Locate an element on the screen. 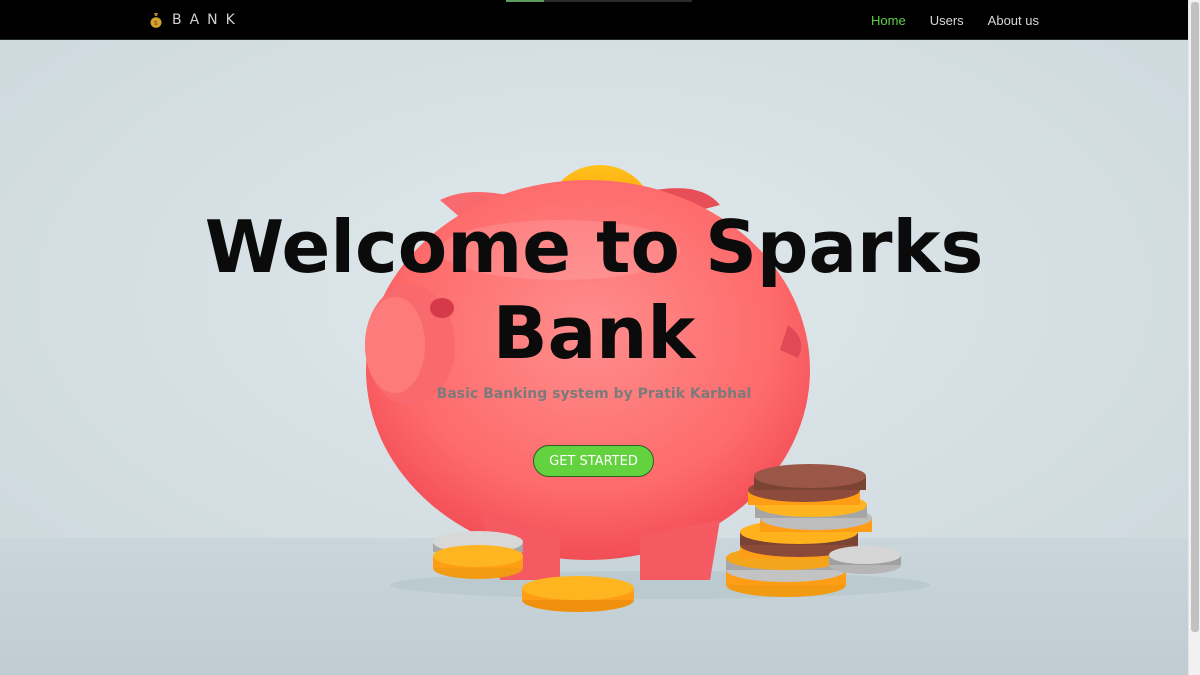  brand-logo: $ BANK is located at coordinates (196, 20).